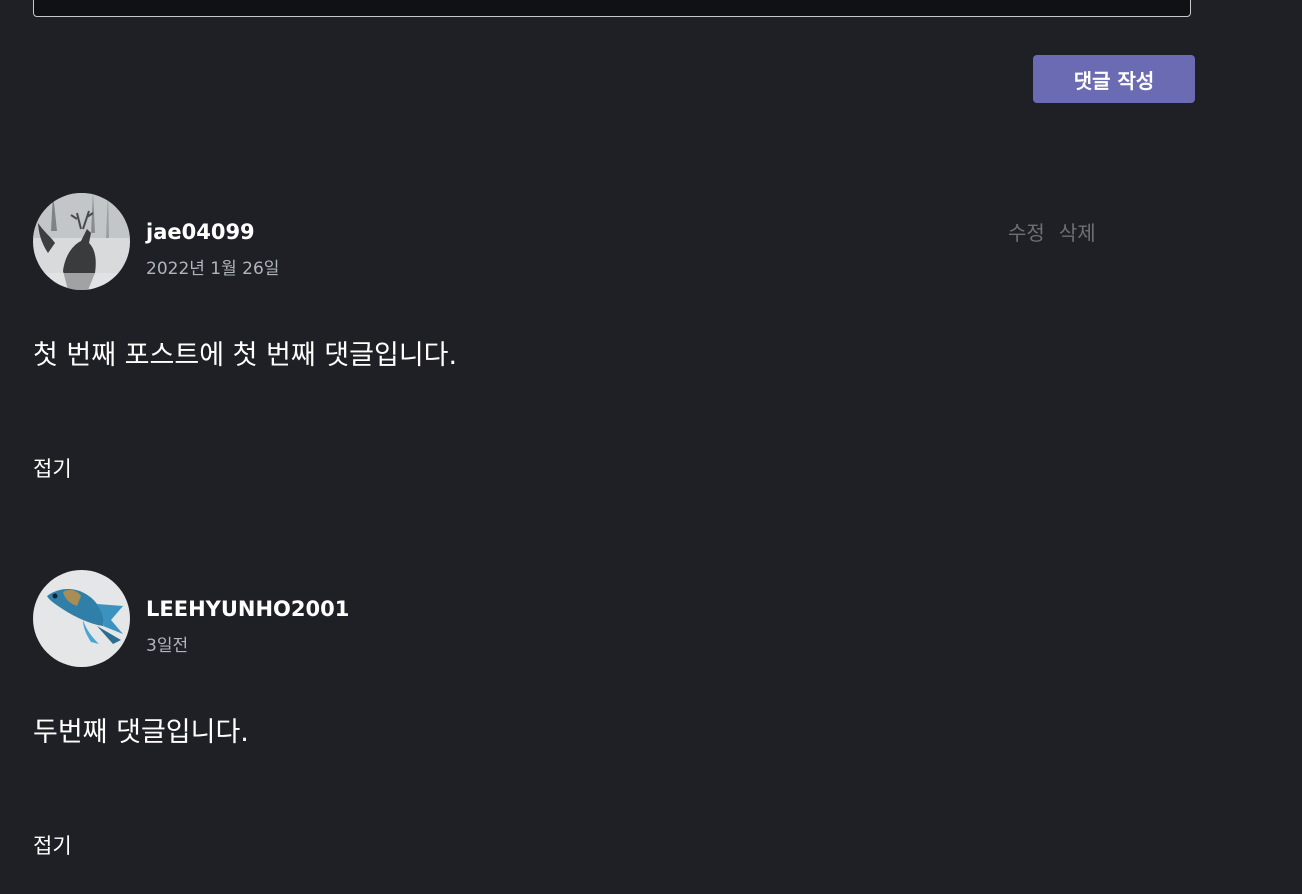  Describe the element at coordinates (1052, 231) in the screenshot. I see `comment-actions: 수정 삭제` at that location.